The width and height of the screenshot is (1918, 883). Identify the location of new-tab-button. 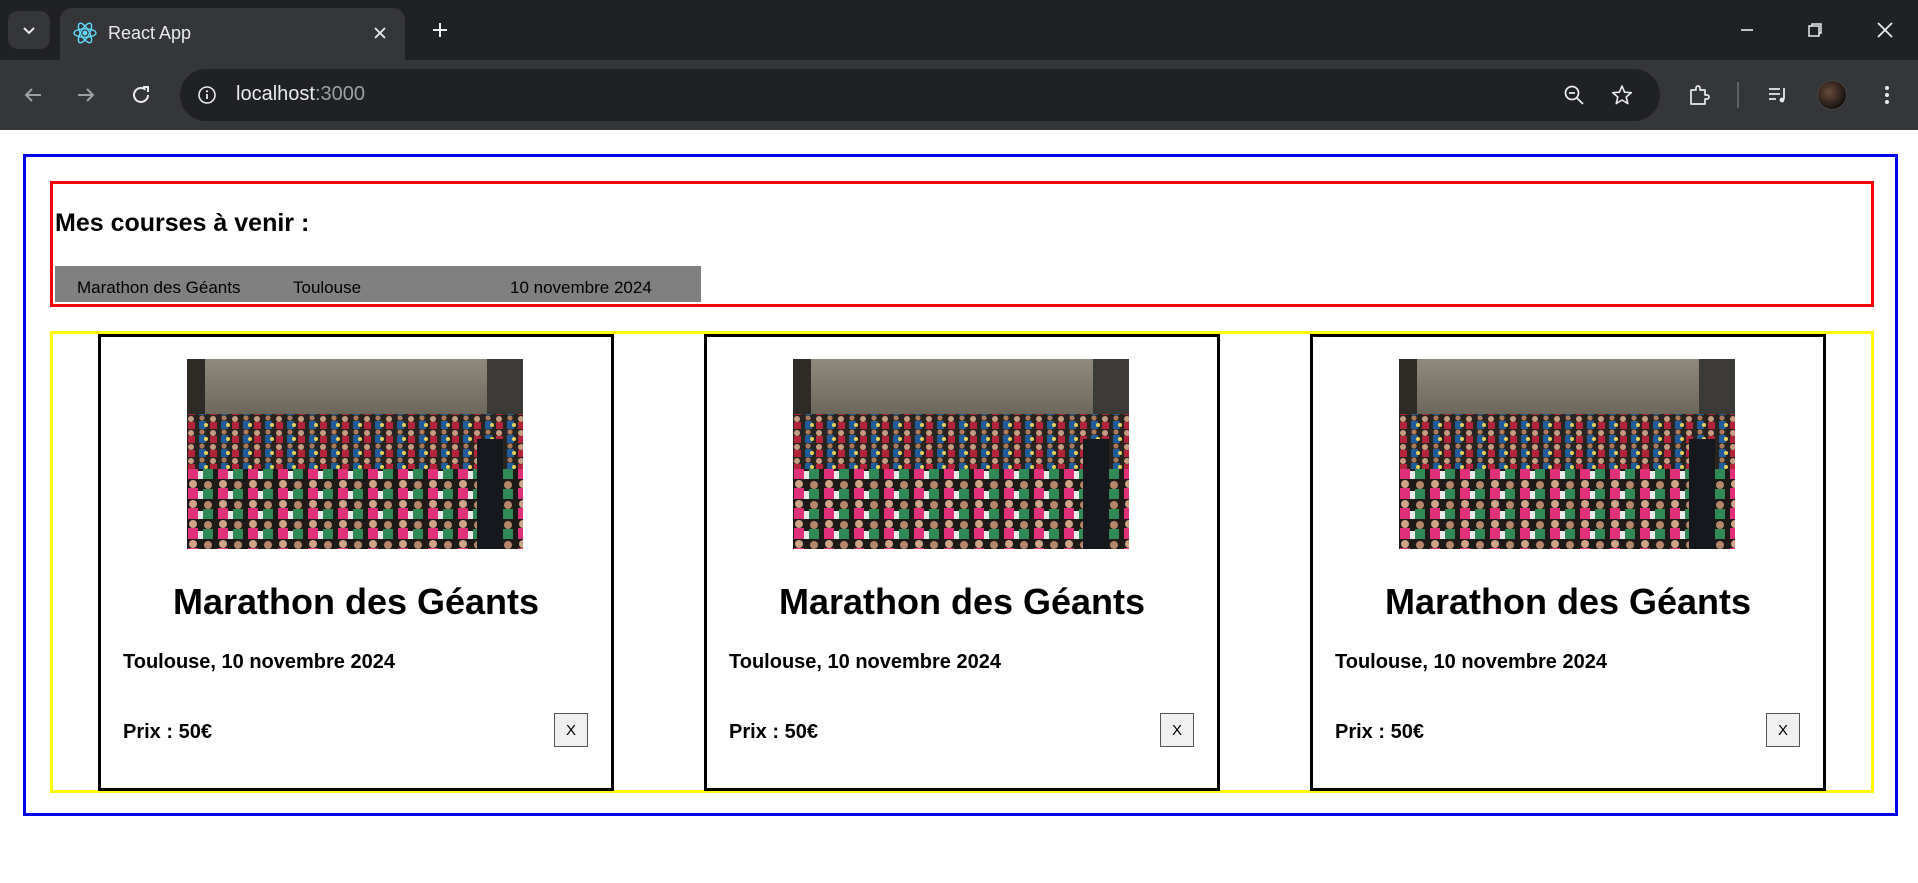
(440, 30).